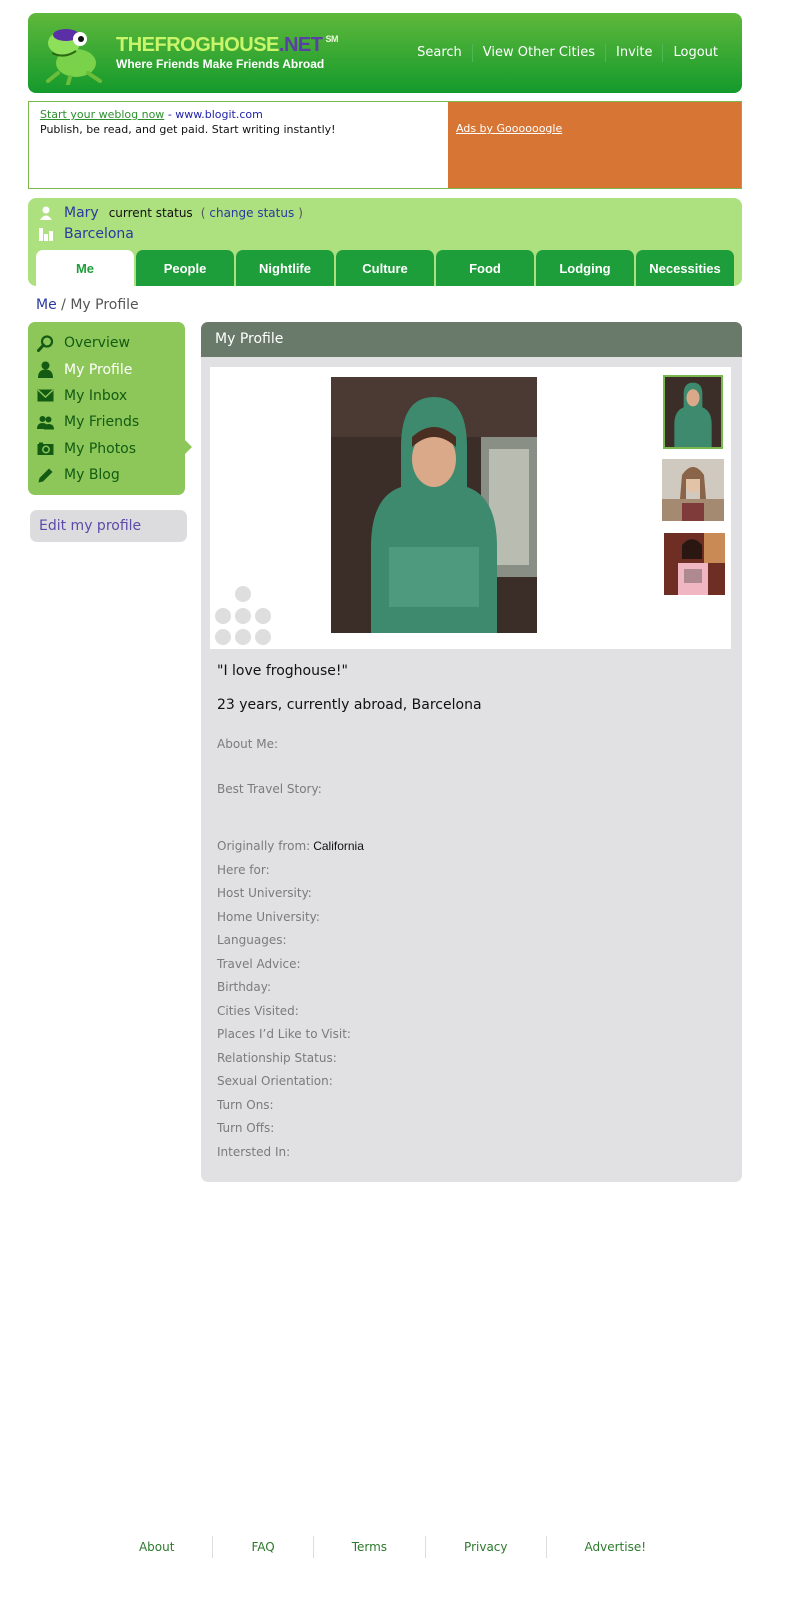 This screenshot has height=1600, width=785. What do you see at coordinates (368, 1547) in the screenshot?
I see `footer-terms-link: Terms` at bounding box center [368, 1547].